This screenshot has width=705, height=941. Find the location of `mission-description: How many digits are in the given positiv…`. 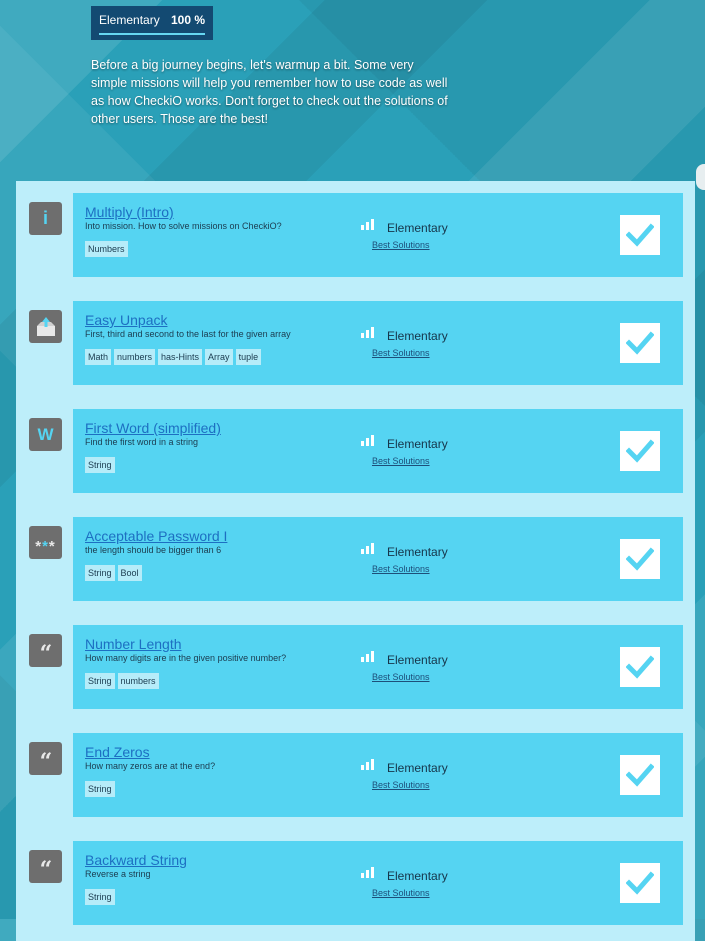

mission-description: How many digits are in the given positiv… is located at coordinates (186, 658).